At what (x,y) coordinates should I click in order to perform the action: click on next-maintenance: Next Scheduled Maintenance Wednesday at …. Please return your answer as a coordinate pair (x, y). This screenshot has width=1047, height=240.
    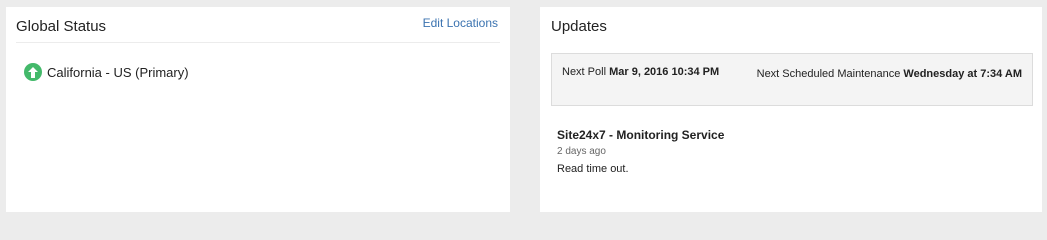
    Looking at the image, I should click on (877, 74).